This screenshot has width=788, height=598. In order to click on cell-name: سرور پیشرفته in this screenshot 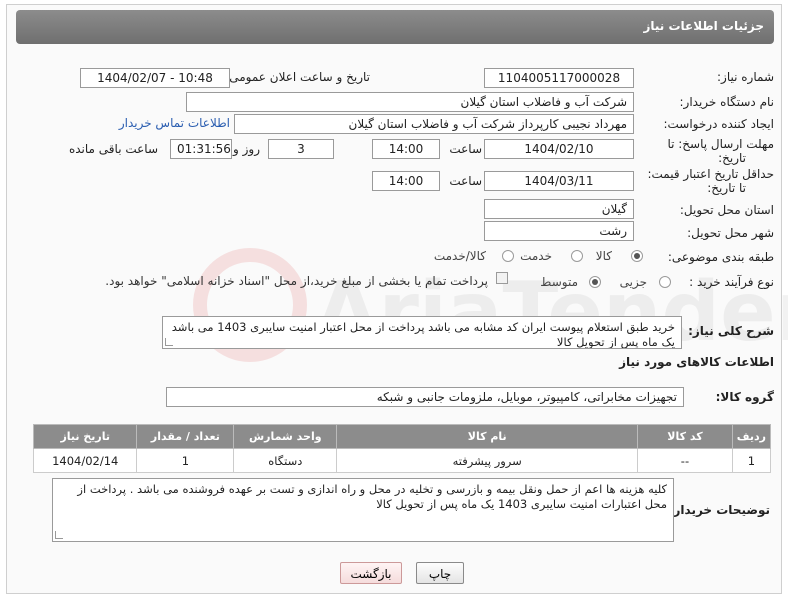, I will do `click(487, 460)`.